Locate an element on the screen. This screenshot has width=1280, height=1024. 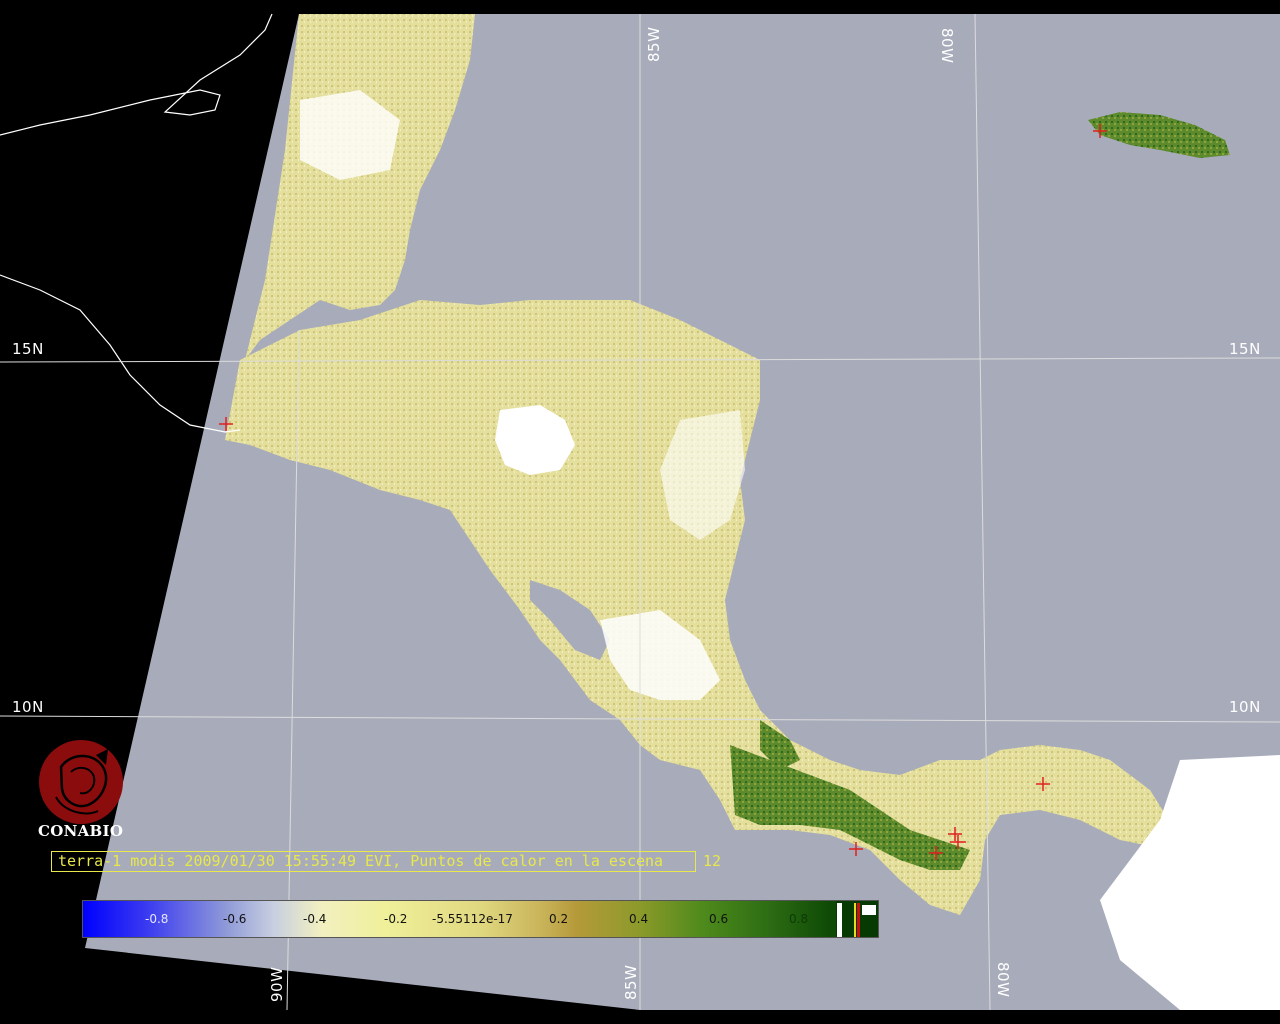
lat-label-15n-left: 15N is located at coordinates (28, 349).